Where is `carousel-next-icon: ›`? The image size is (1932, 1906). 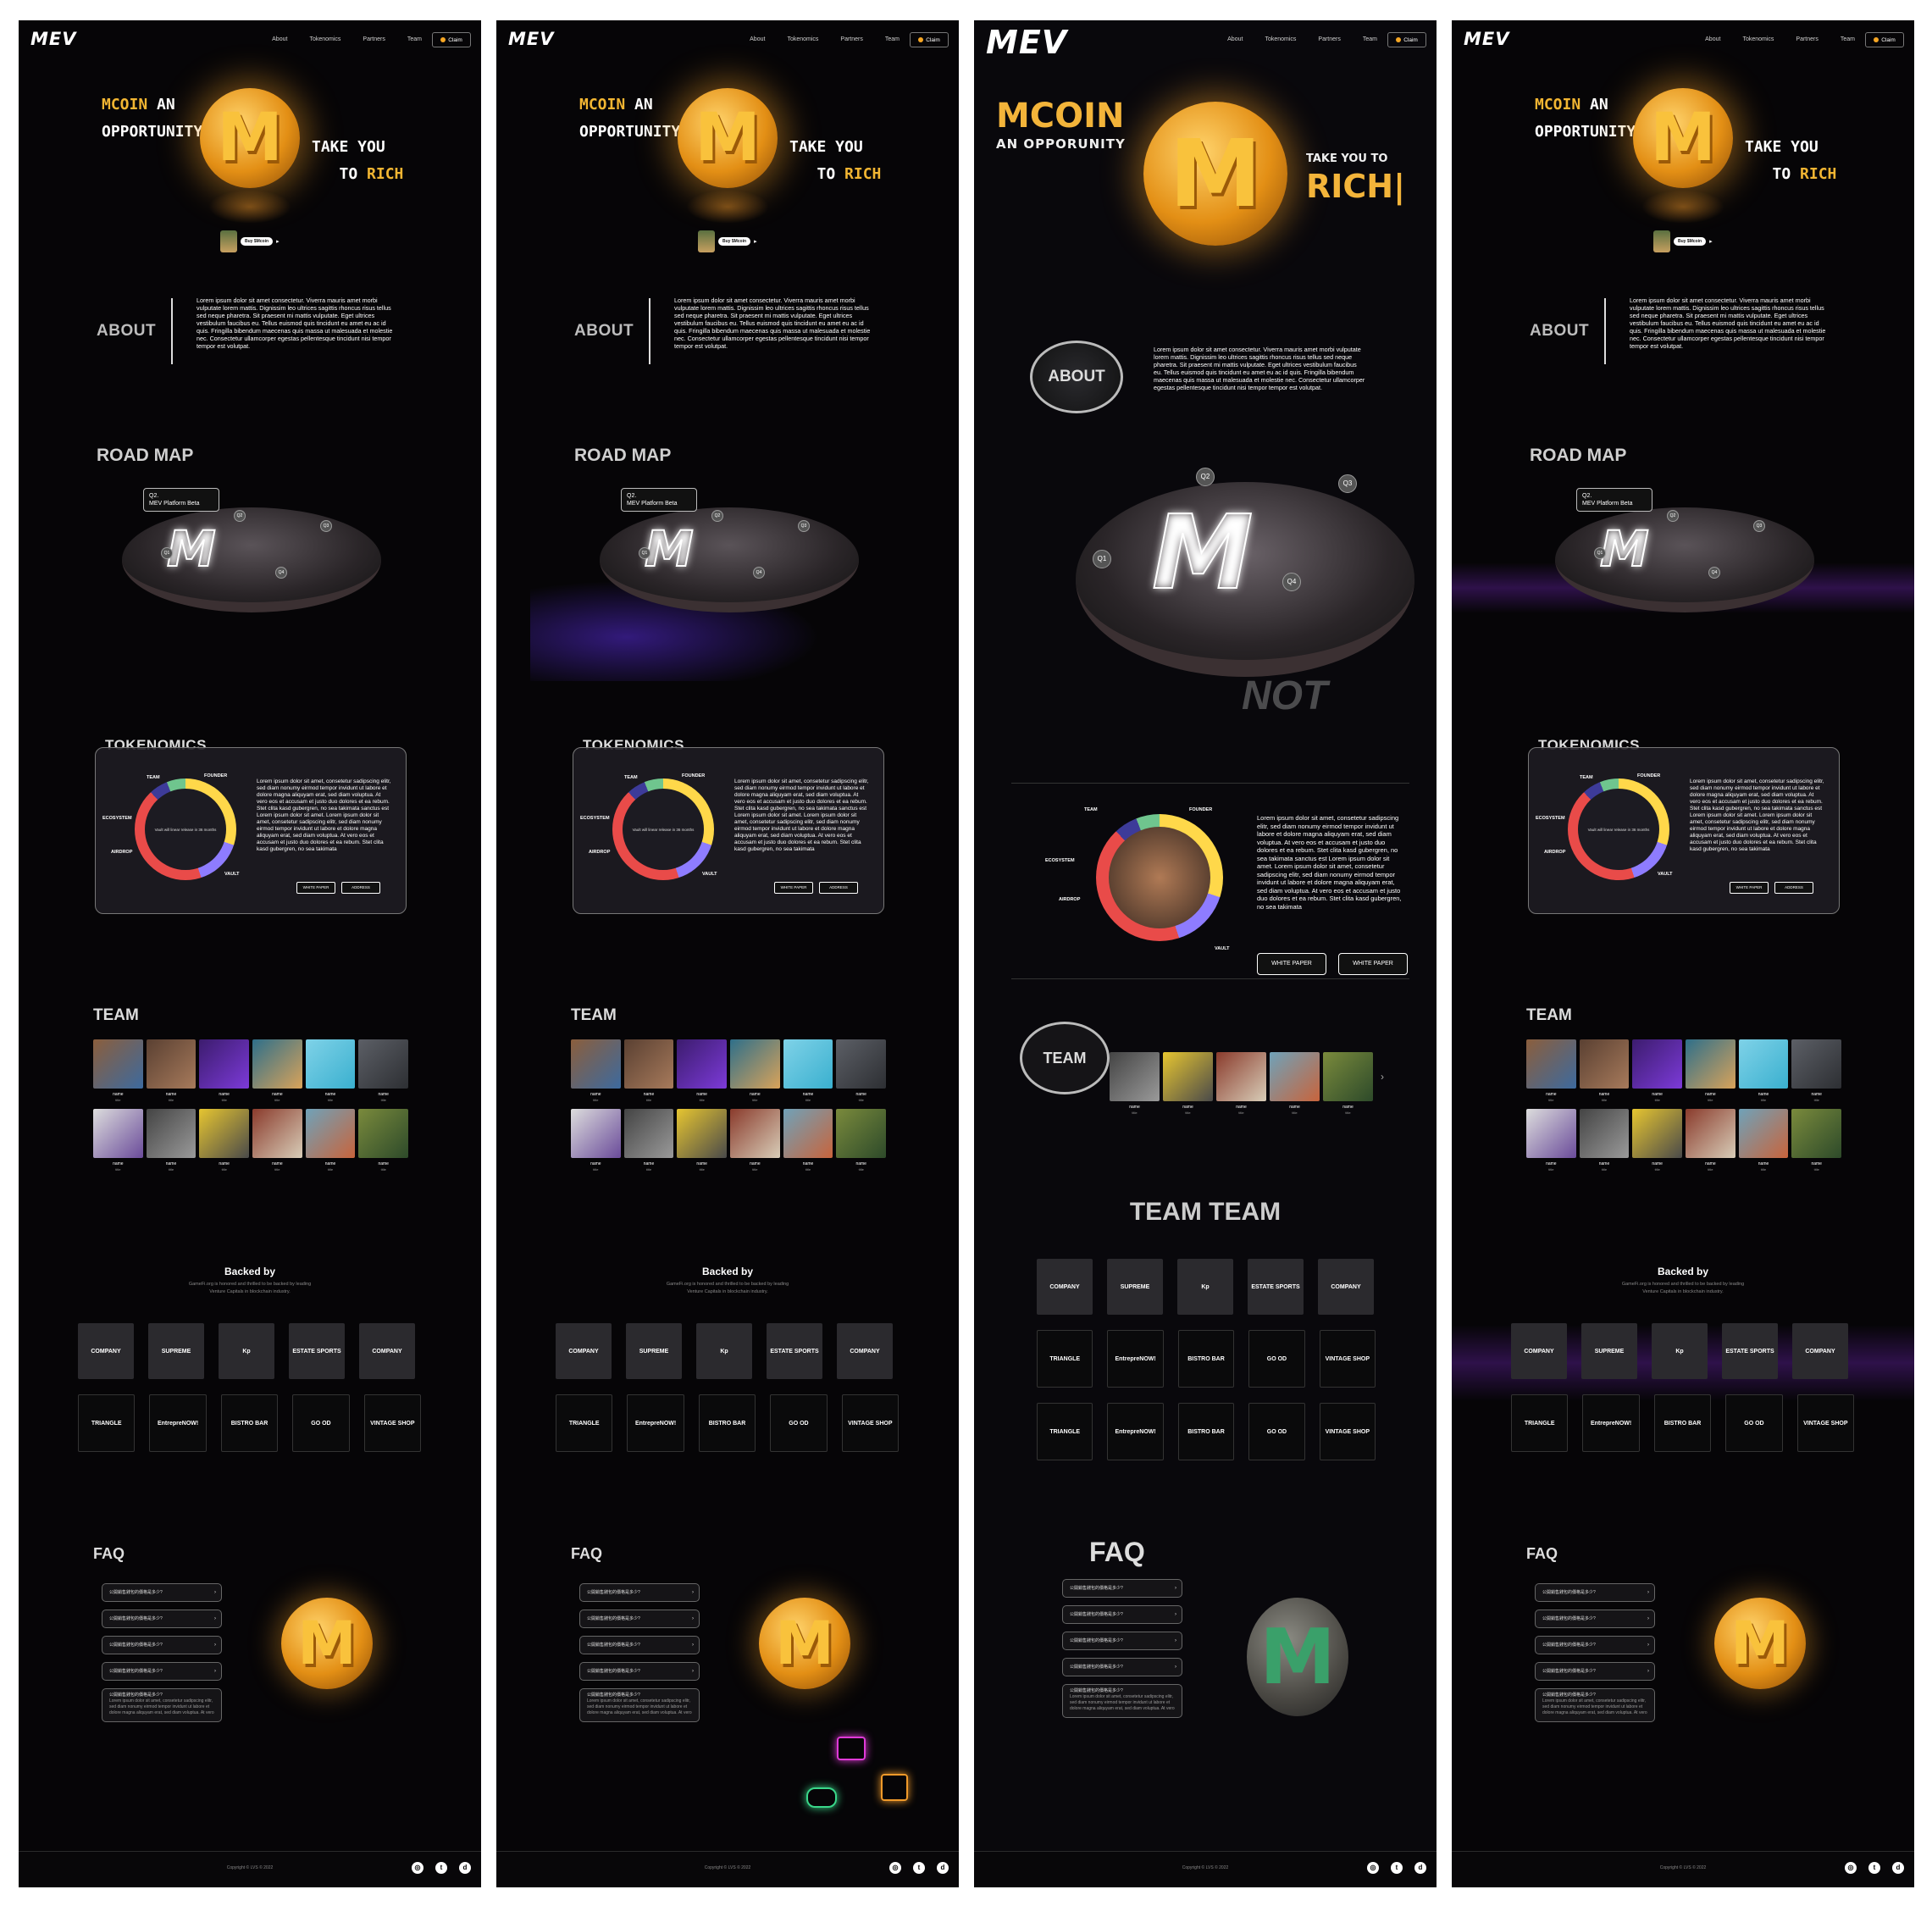 carousel-next-icon: › is located at coordinates (1382, 1077).